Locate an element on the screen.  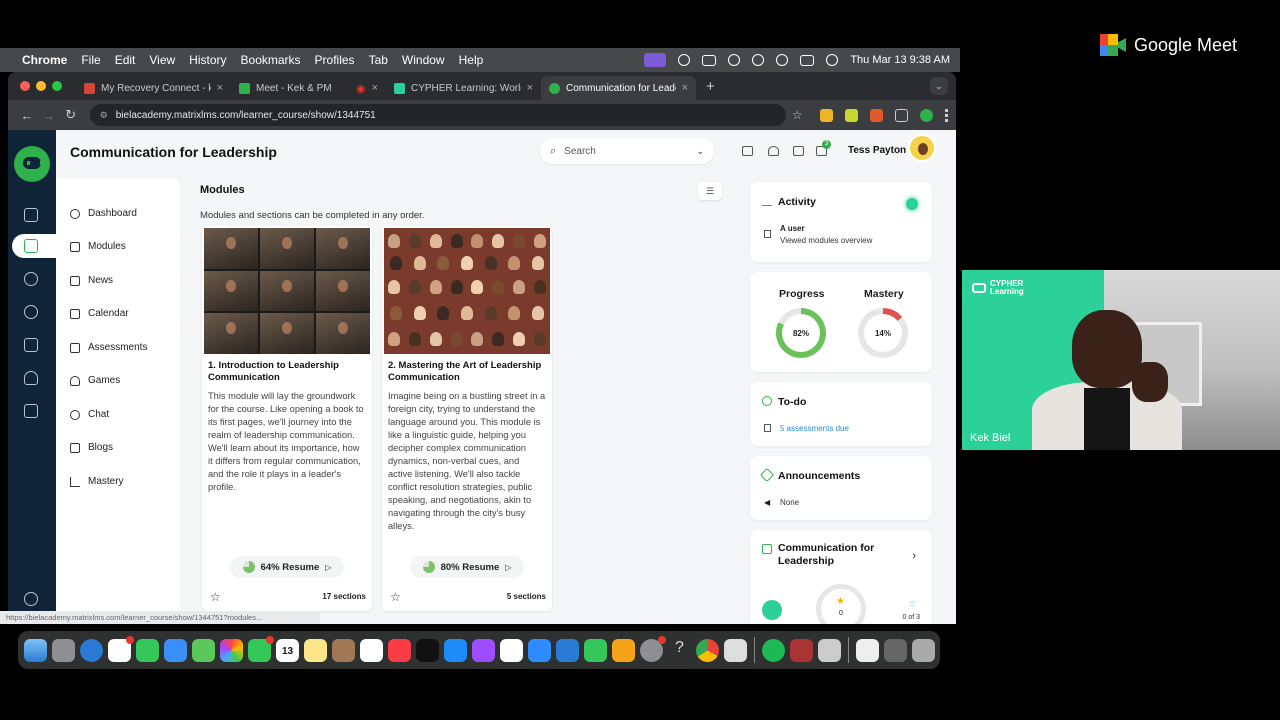
numbers-icon is located at coordinates (595, 650).